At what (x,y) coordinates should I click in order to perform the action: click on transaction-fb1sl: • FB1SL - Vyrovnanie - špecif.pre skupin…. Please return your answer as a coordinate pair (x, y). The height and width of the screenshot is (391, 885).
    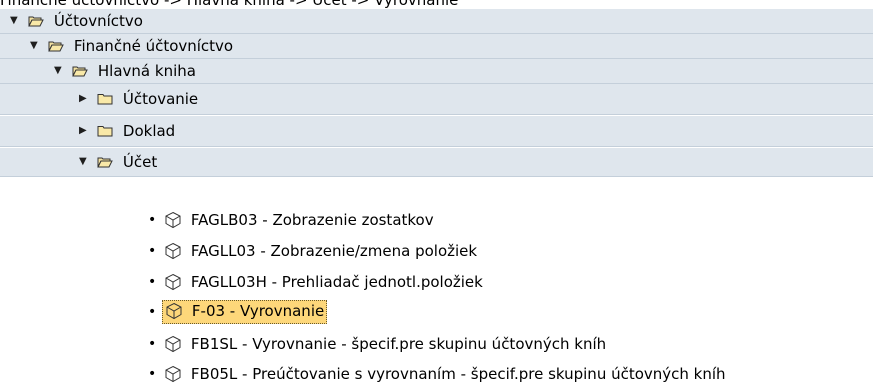
    Looking at the image, I should click on (377, 344).